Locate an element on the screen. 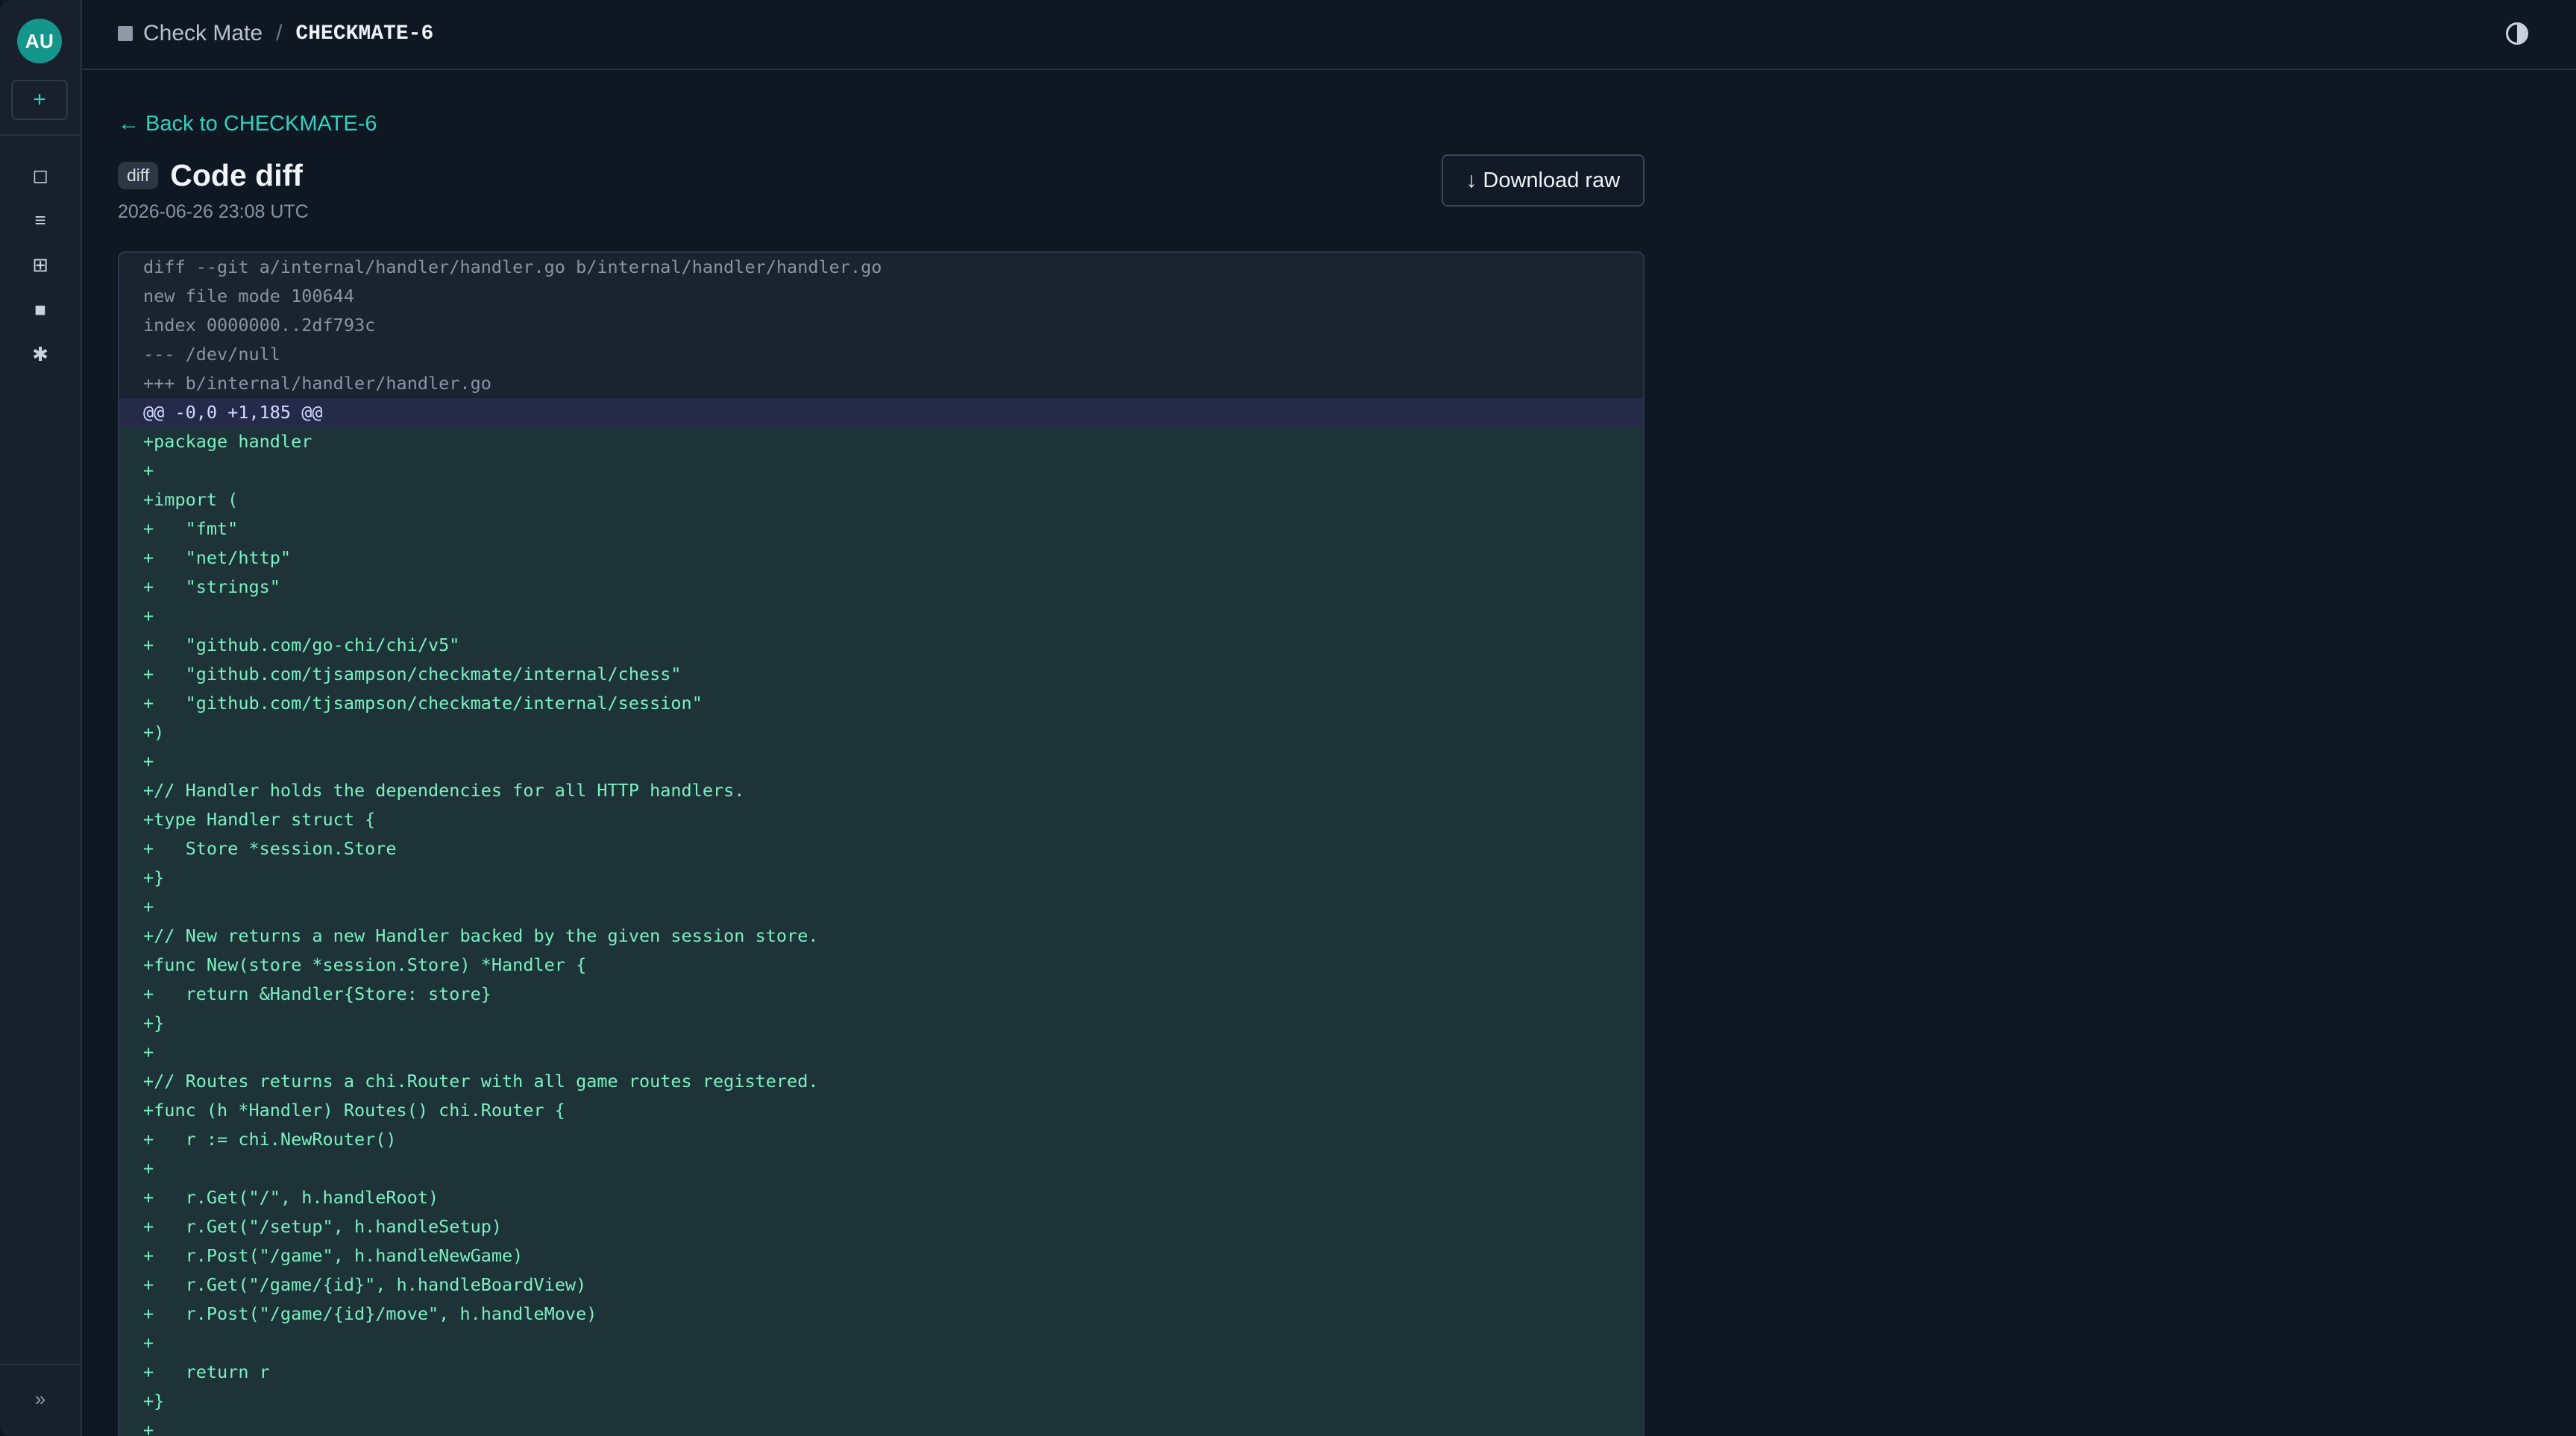 This screenshot has width=2576, height=1436. theme-toggle-icon is located at coordinates (2517, 33).